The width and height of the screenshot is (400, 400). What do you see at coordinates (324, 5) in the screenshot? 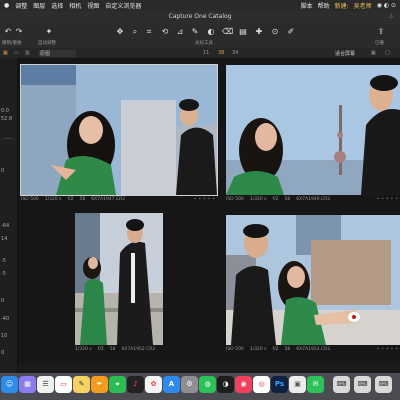
I see `menu-item-help: 帮助` at bounding box center [324, 5].